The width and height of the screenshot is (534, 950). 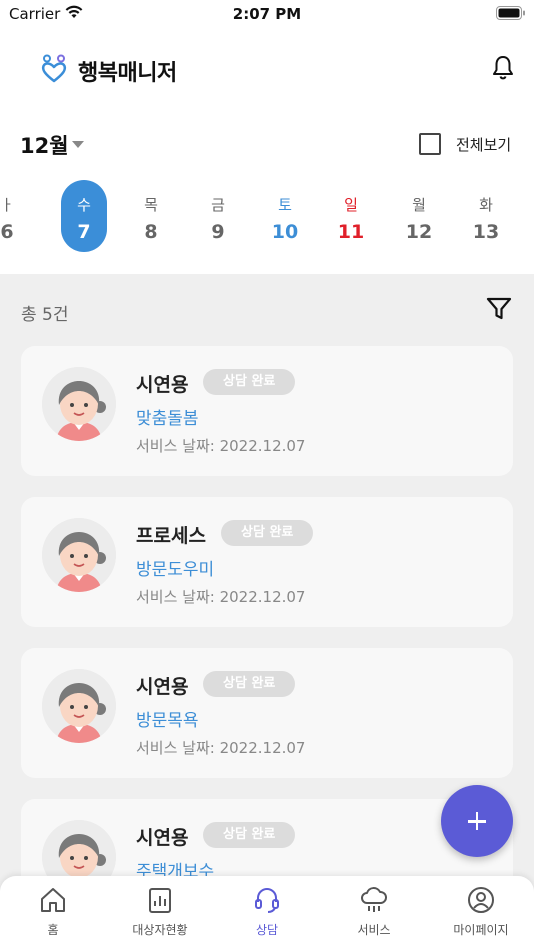 What do you see at coordinates (267, 562) in the screenshot?
I see `consultation-card: 프로세스 상담 완료 방문도우미 서비스 날짜: 2022.12.07` at bounding box center [267, 562].